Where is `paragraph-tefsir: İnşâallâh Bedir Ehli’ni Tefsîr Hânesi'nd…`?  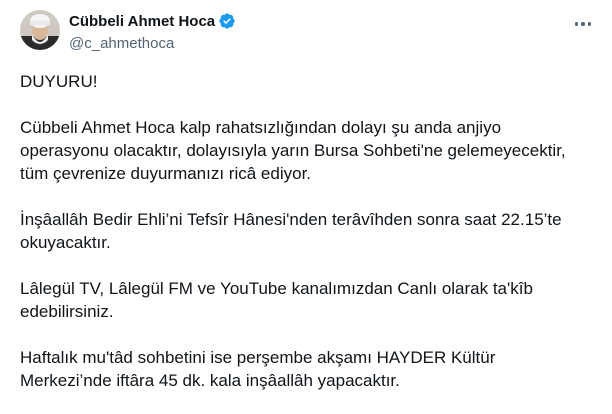
paragraph-tefsir: İnşâallâh Bedir Ehli’ni Tefsîr Hânesi'nd… is located at coordinates (307, 231).